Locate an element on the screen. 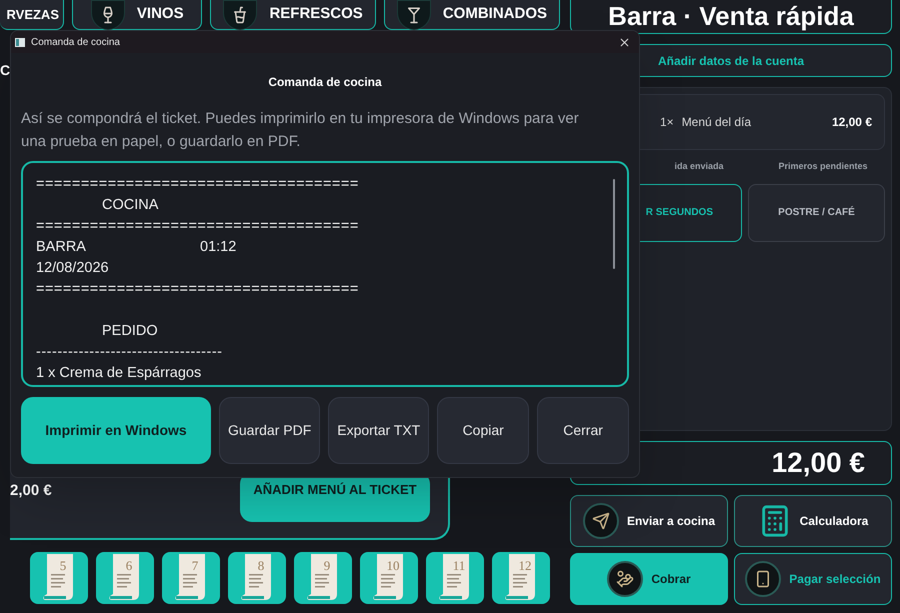 Image resolution: width=900 pixels, height=613 pixels. dialog-heading: Comanda de cocina is located at coordinates (325, 82).